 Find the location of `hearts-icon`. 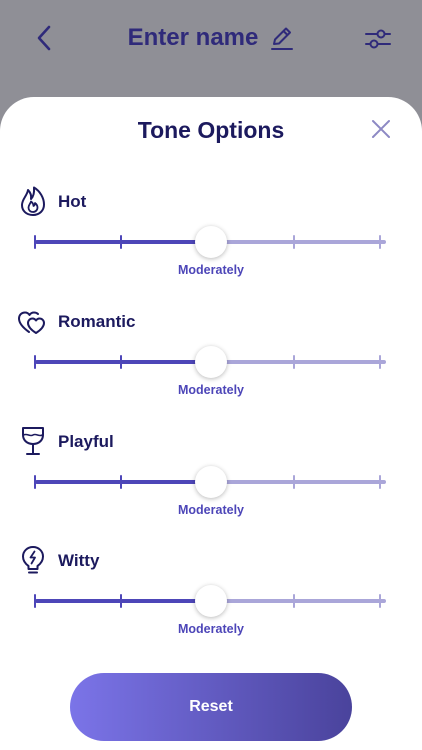

hearts-icon is located at coordinates (31, 322).